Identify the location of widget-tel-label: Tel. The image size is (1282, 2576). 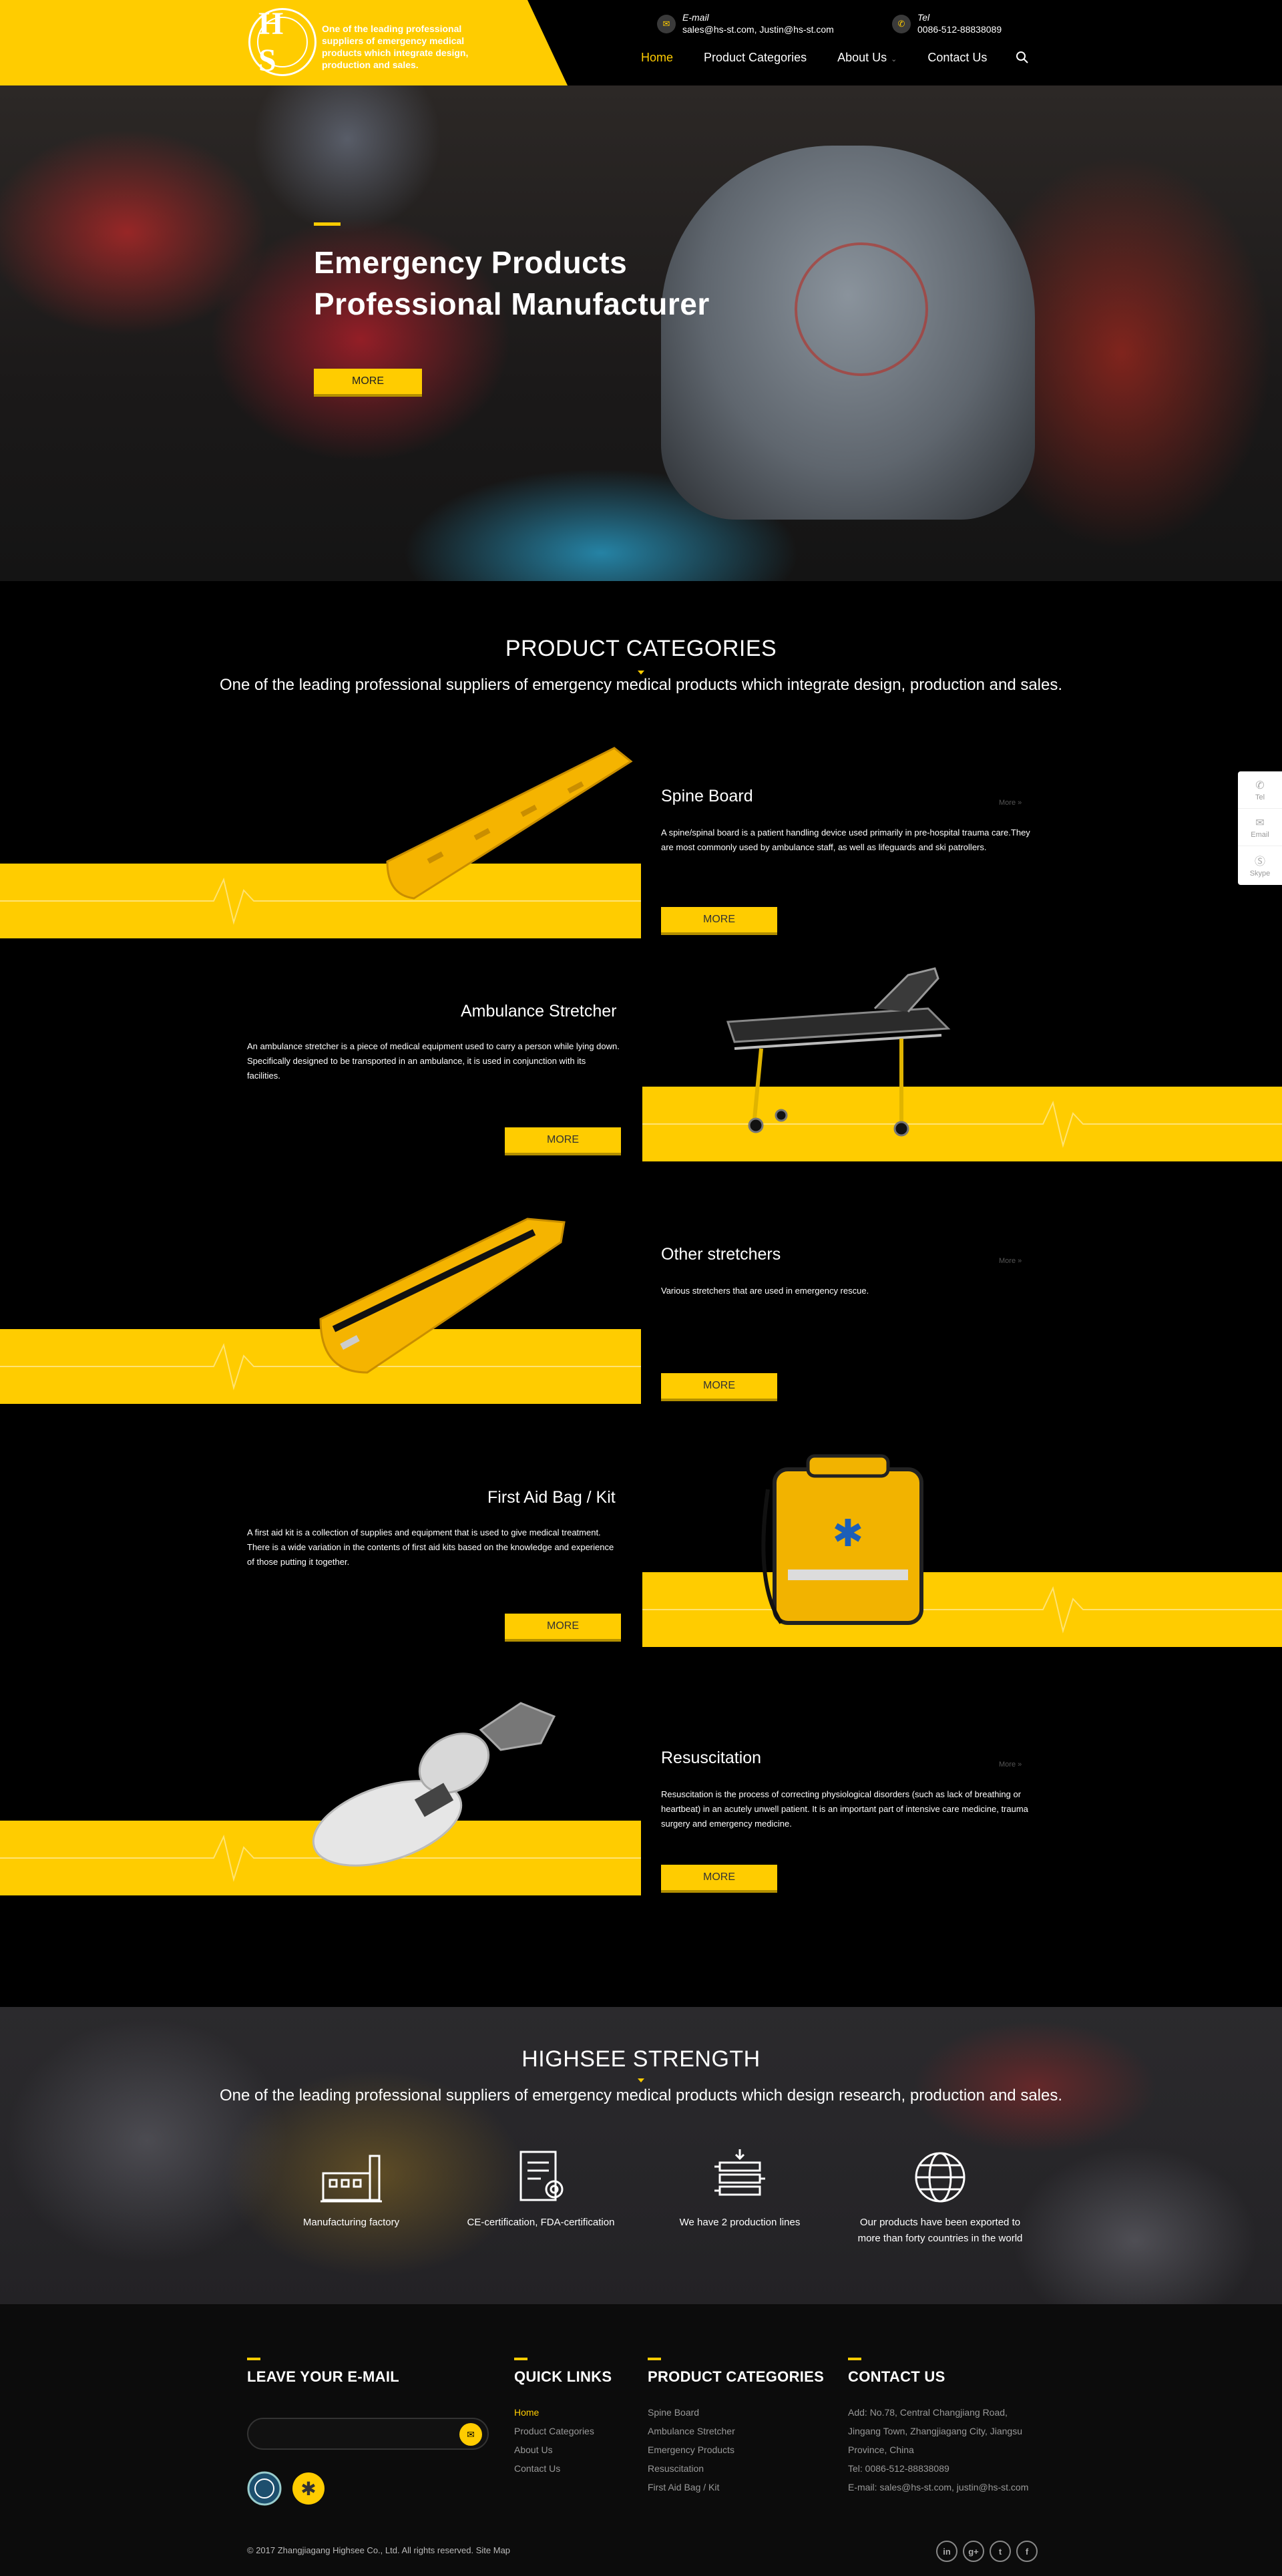
(1260, 797).